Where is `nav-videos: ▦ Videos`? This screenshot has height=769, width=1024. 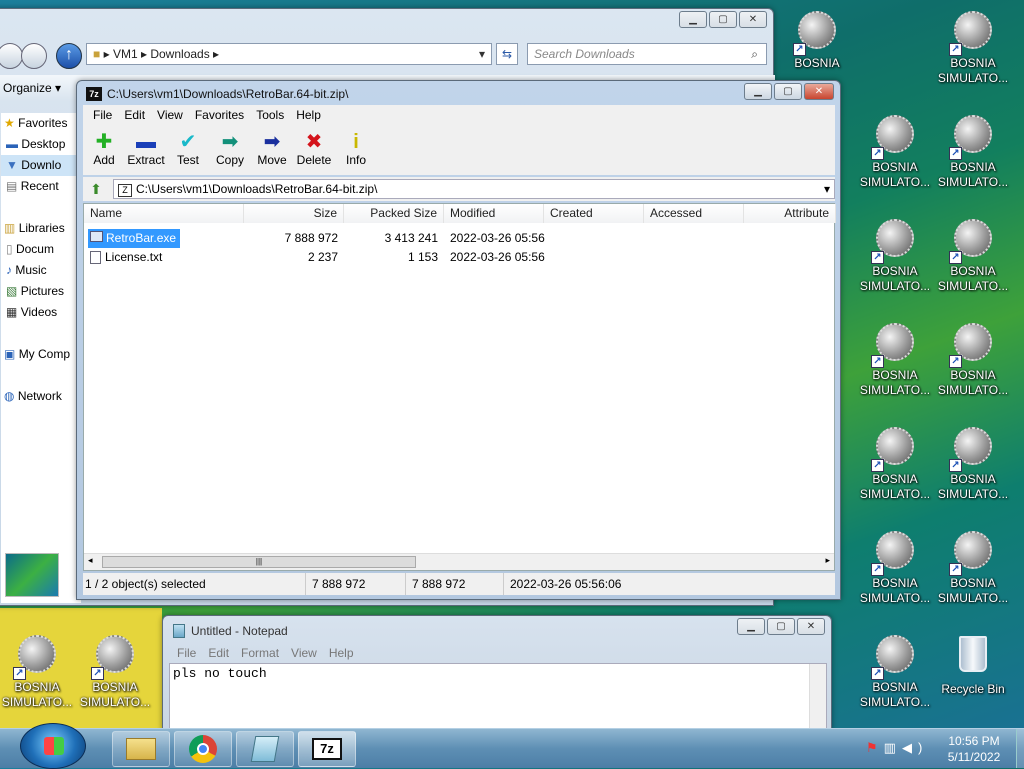 nav-videos: ▦ Videos is located at coordinates (41, 312).